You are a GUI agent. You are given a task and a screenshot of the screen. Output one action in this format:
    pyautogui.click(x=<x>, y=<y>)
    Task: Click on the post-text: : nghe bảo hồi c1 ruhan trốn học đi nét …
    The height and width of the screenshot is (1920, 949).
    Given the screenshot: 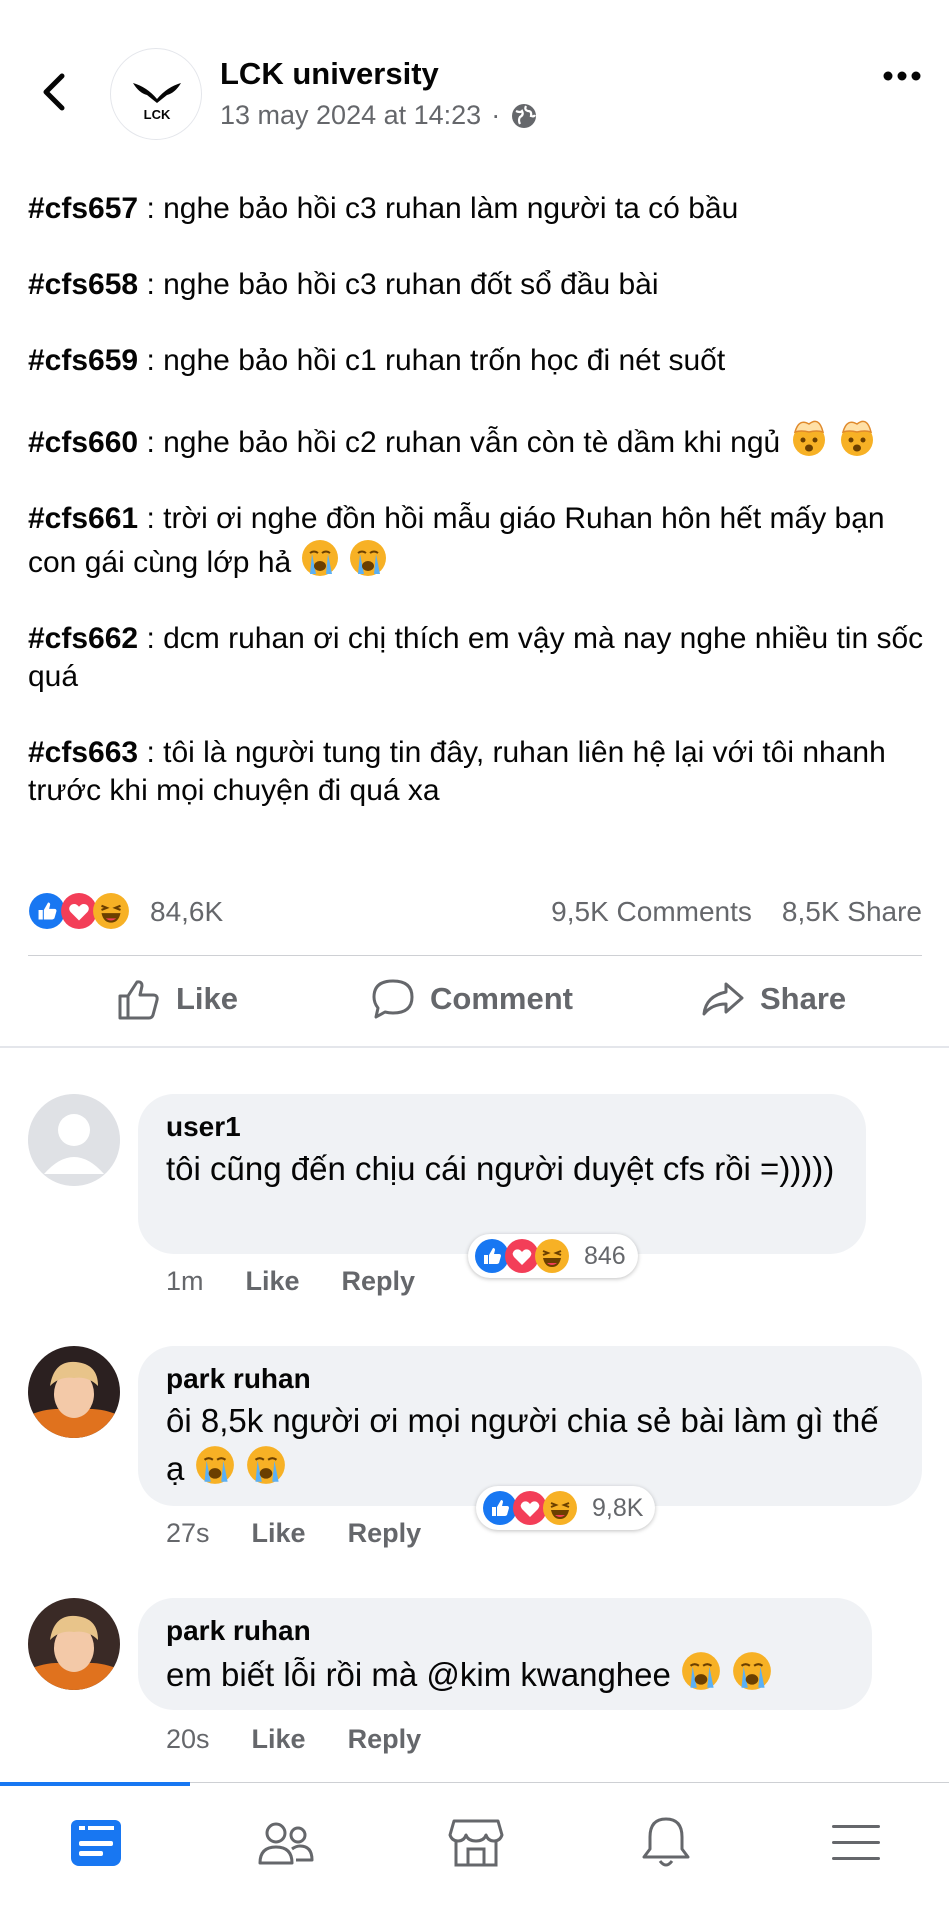 What is the action you would take?
    pyautogui.click(x=432, y=360)
    